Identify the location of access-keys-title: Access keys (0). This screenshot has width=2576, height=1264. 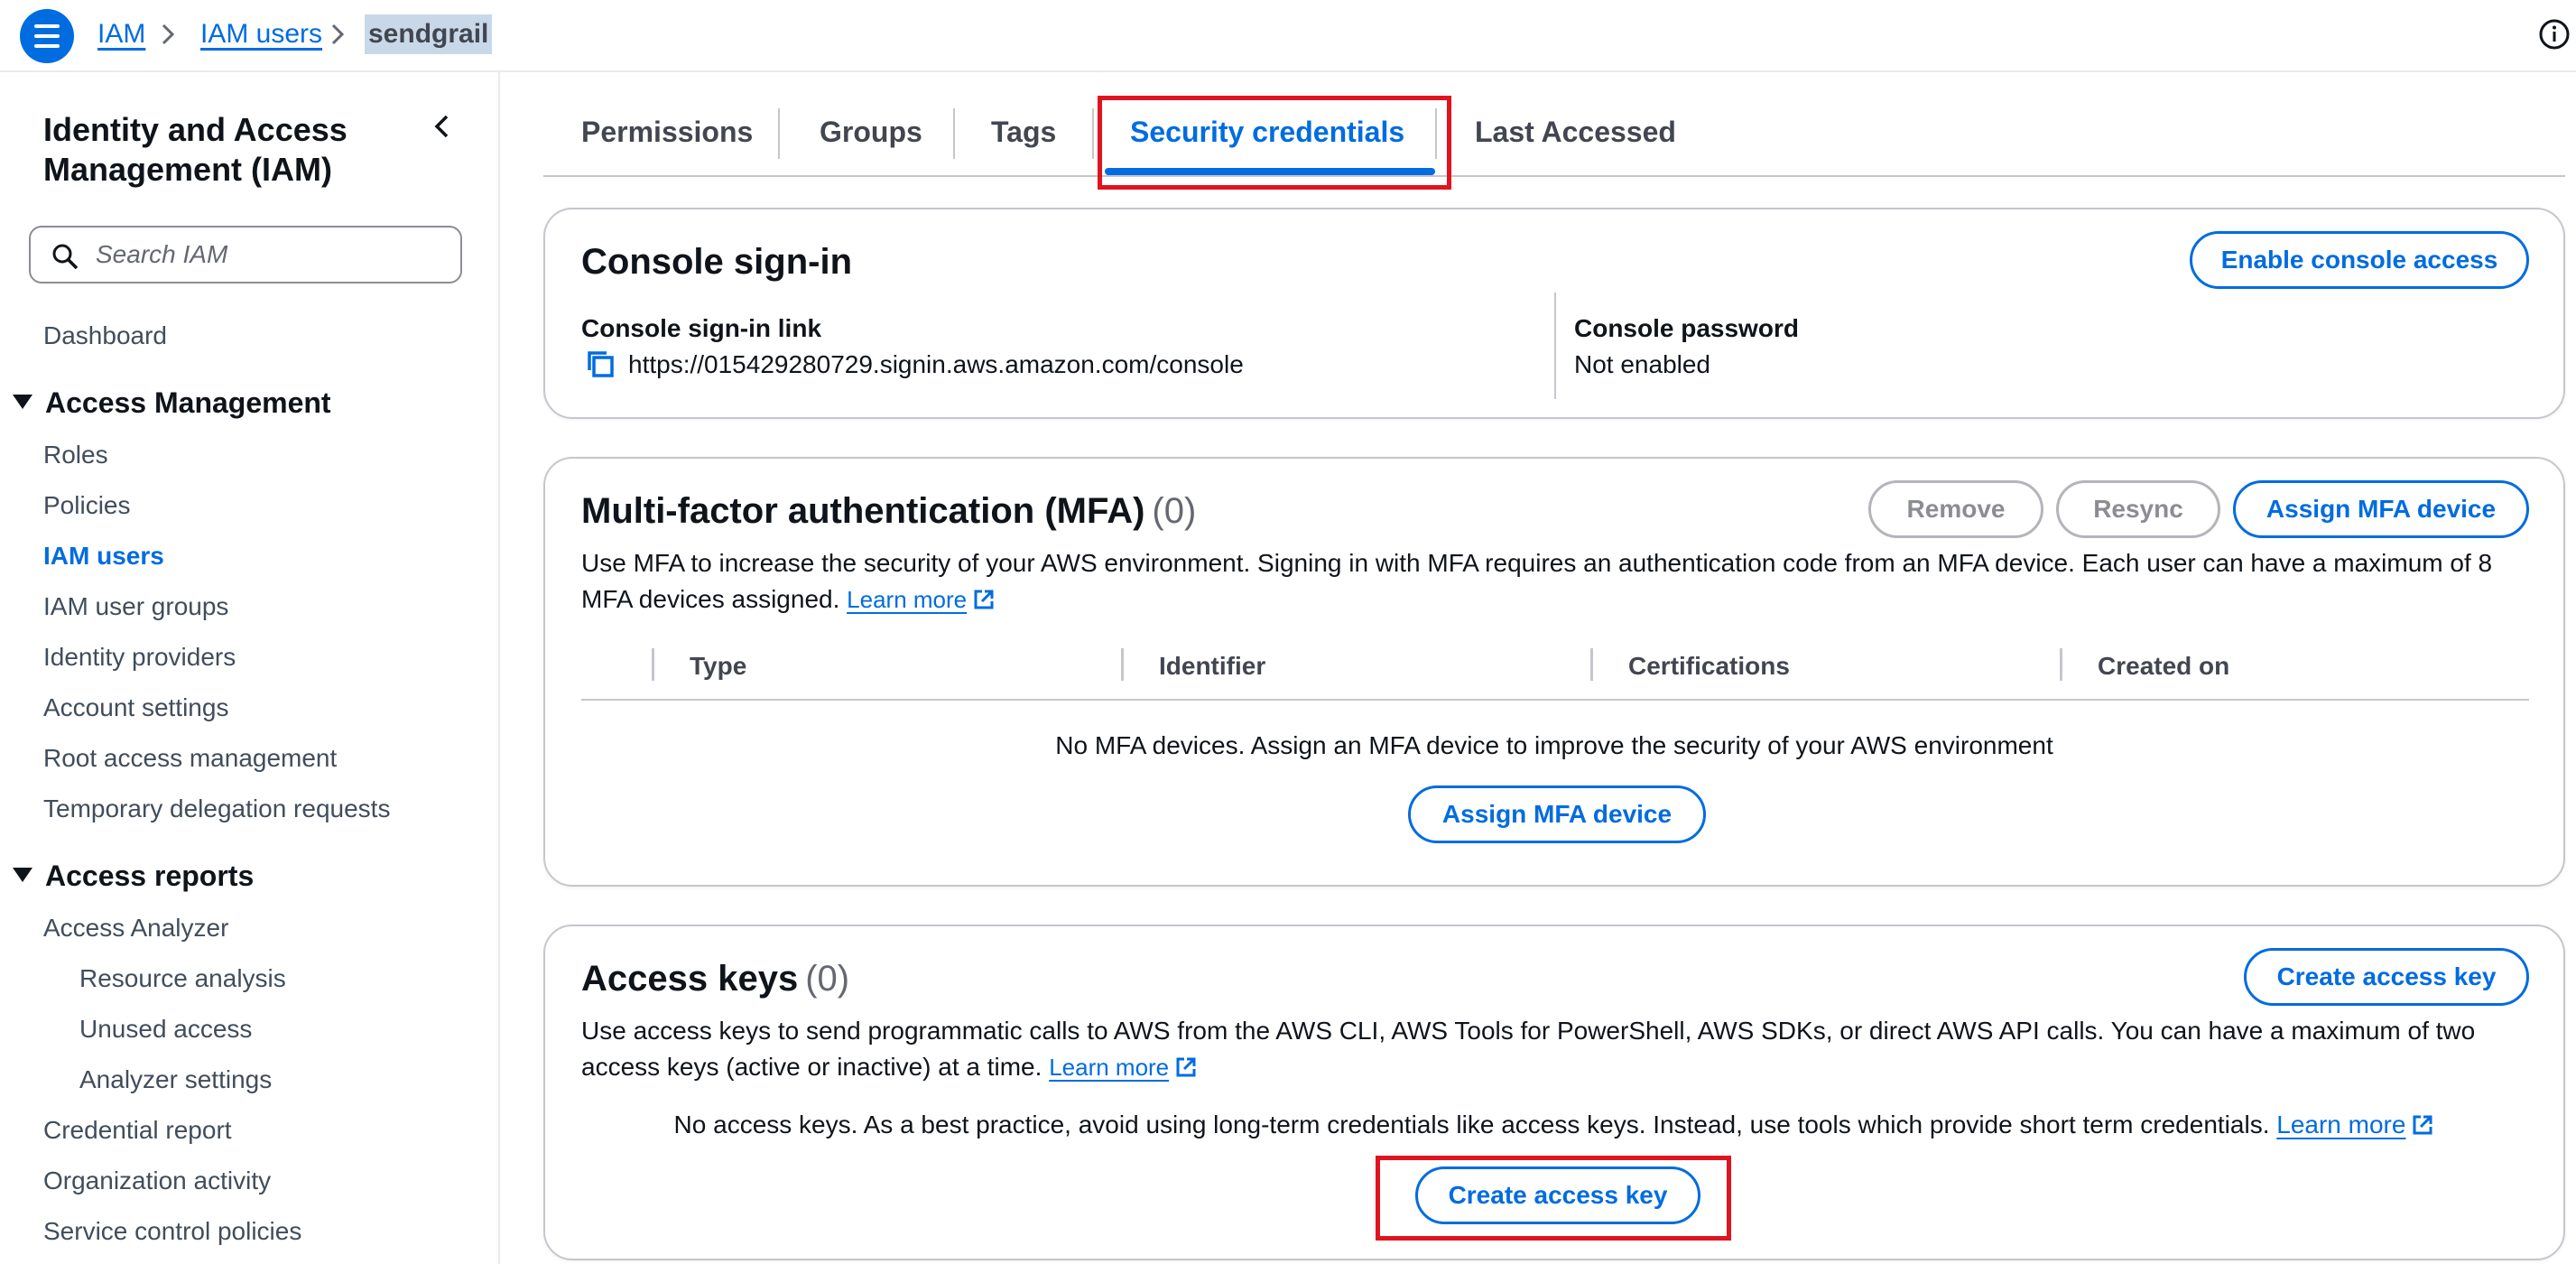
(715, 978).